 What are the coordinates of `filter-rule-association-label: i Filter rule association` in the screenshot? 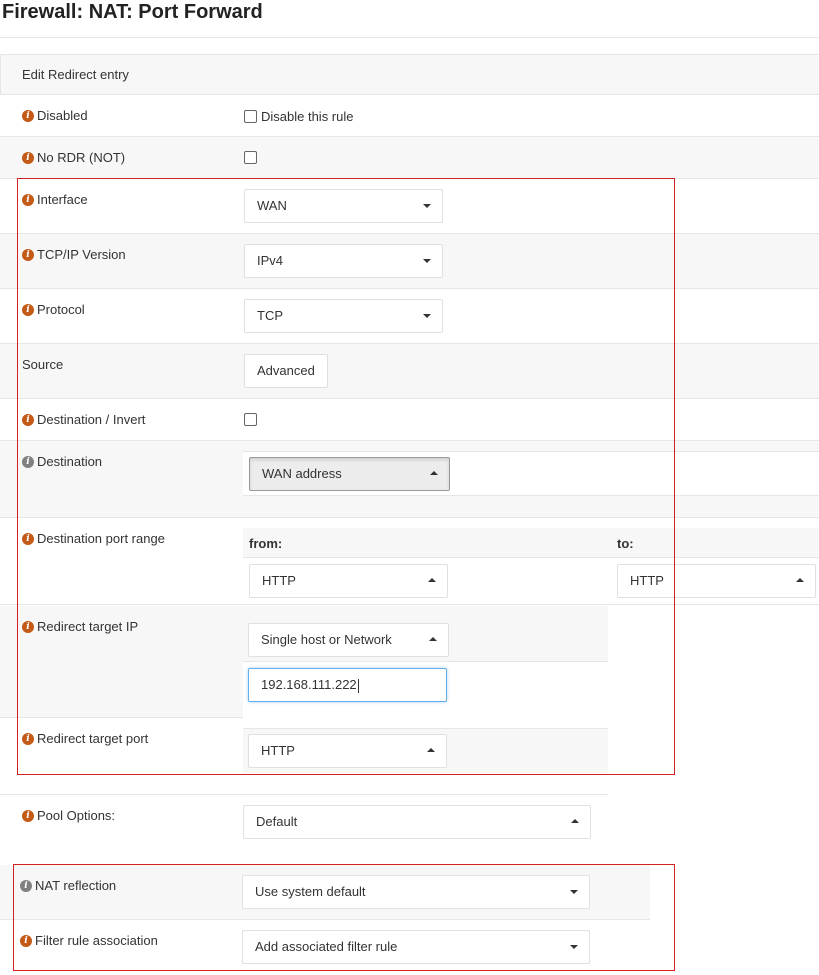 It's located at (89, 940).